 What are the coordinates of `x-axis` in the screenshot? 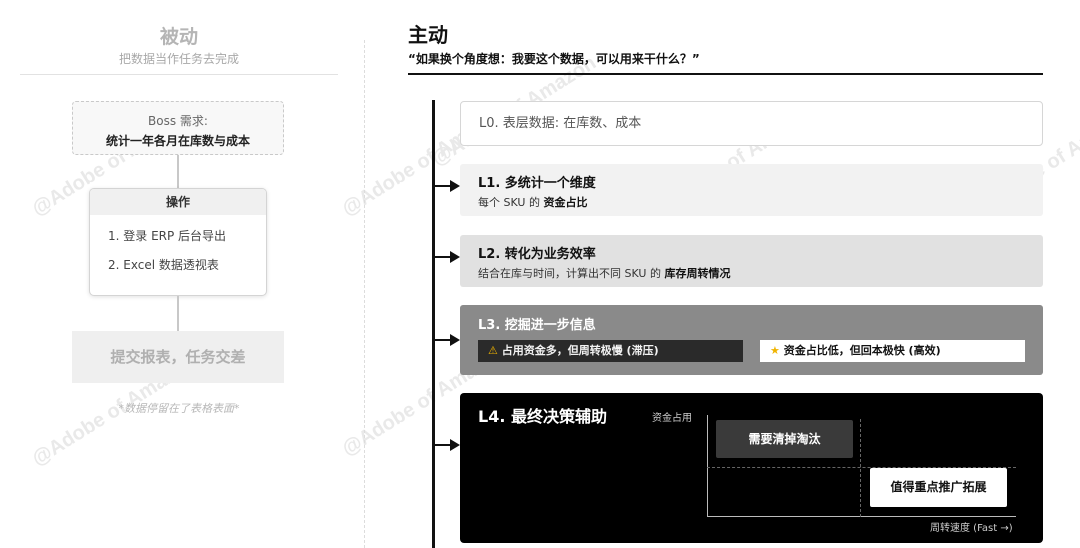 It's located at (861, 516).